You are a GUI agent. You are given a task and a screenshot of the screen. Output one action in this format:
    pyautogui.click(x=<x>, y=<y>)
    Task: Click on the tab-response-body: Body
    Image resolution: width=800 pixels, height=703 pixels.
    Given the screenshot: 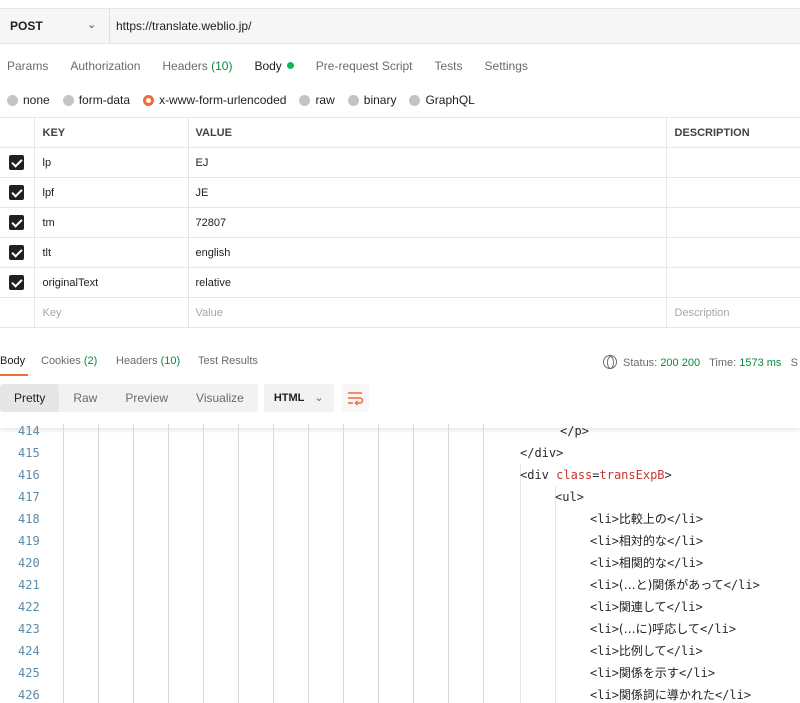 What is the action you would take?
    pyautogui.click(x=12, y=361)
    